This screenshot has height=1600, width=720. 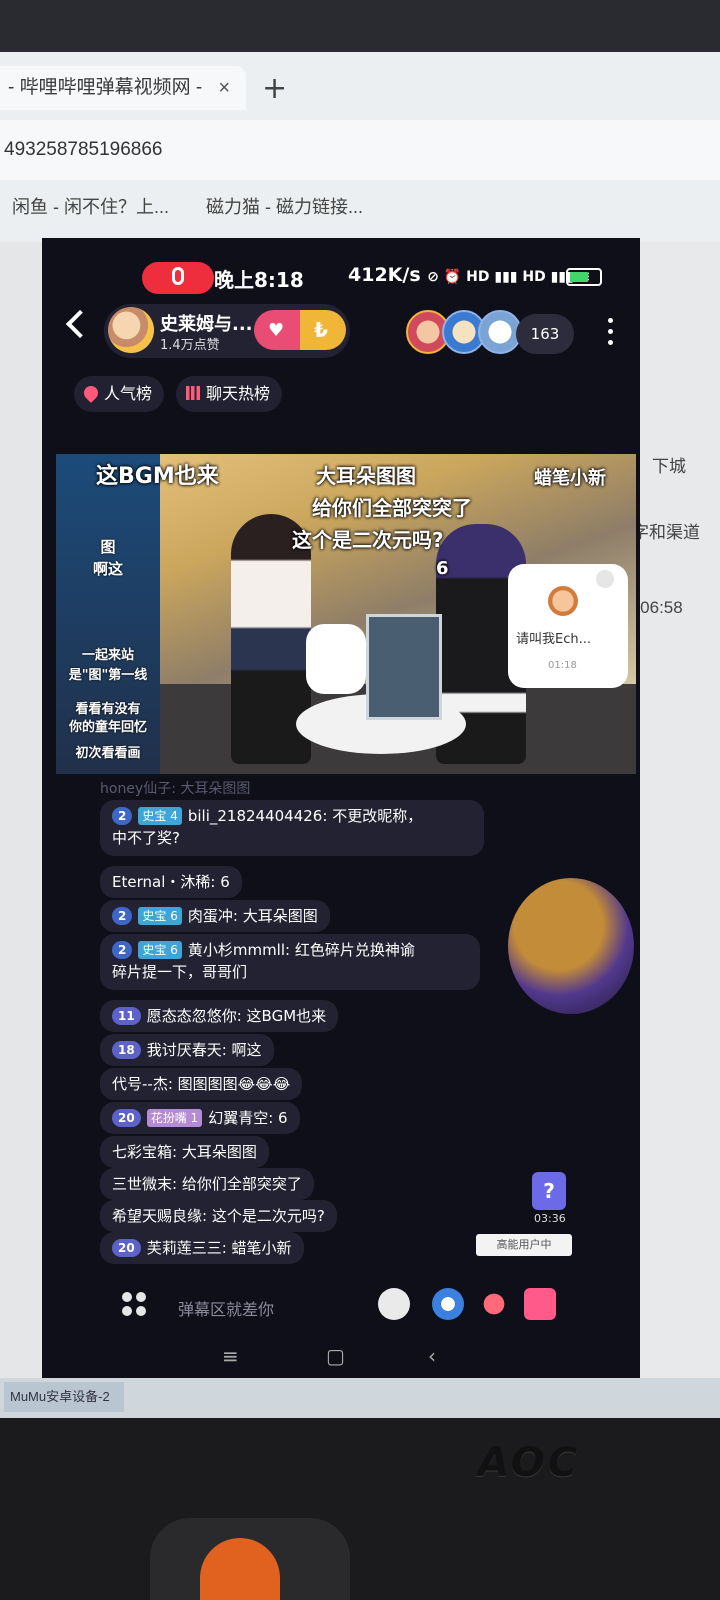 I want to click on streamer-card: 史莱姆与... 1.4万点赞 ♥ ₺, so click(x=227, y=331).